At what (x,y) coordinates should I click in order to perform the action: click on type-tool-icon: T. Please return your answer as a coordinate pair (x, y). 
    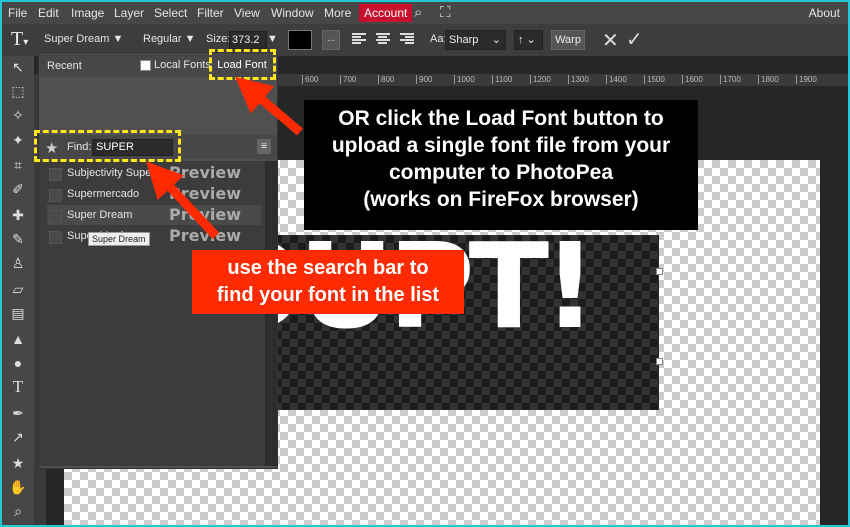
    Looking at the image, I should click on (18, 387).